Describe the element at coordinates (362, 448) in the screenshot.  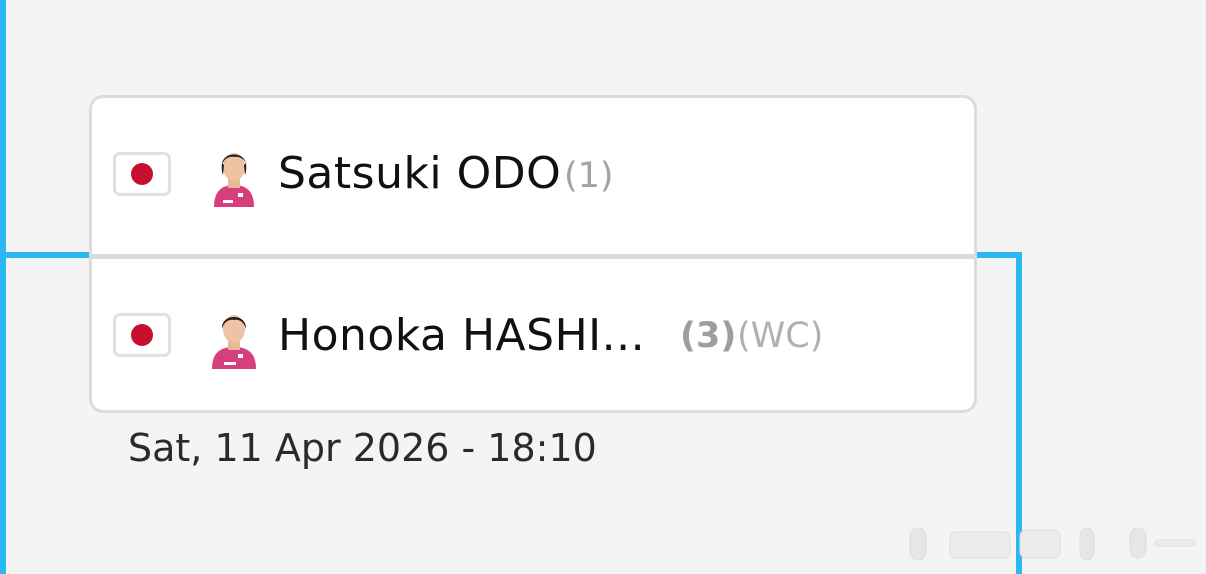
I see `match-datetime: Sat, 11 Apr 2026 - 18:10` at that location.